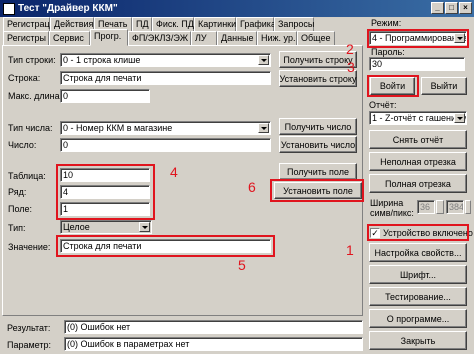  Describe the element at coordinates (106, 227) in the screenshot. I see `type-select: Целое` at that location.